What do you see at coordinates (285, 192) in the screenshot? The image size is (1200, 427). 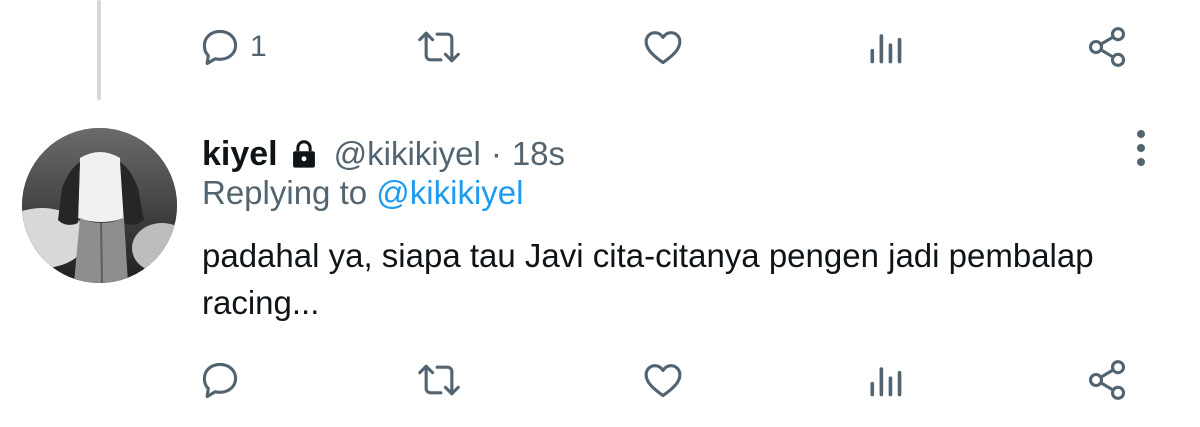 I see `replying-to-label: Replying to` at bounding box center [285, 192].